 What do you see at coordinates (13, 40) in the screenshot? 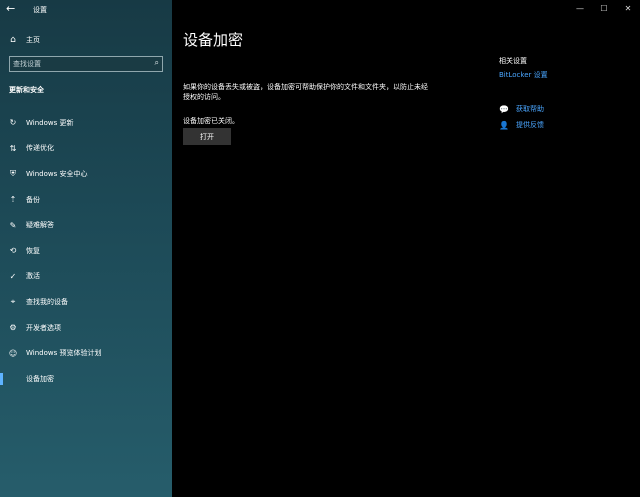
I see `home-icon: ⌂` at bounding box center [13, 40].